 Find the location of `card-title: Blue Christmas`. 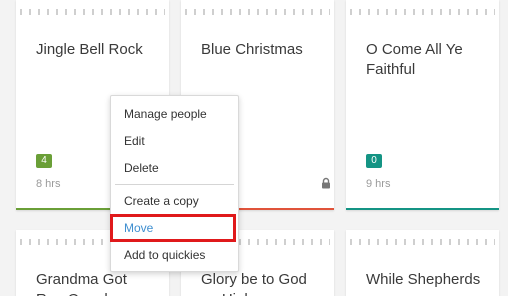

card-title: Blue Christmas is located at coordinates (252, 49).